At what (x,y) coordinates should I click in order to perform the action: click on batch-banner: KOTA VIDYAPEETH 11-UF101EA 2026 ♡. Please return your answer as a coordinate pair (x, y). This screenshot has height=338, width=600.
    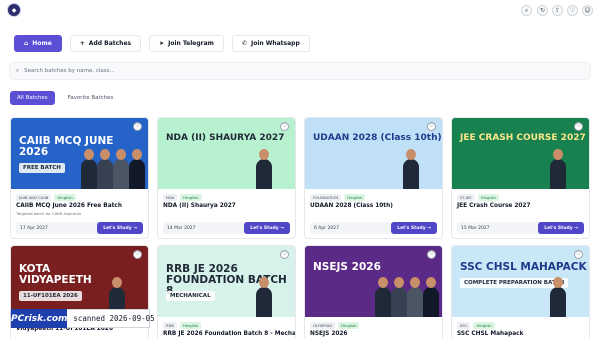
    Looking at the image, I should click on (79, 281).